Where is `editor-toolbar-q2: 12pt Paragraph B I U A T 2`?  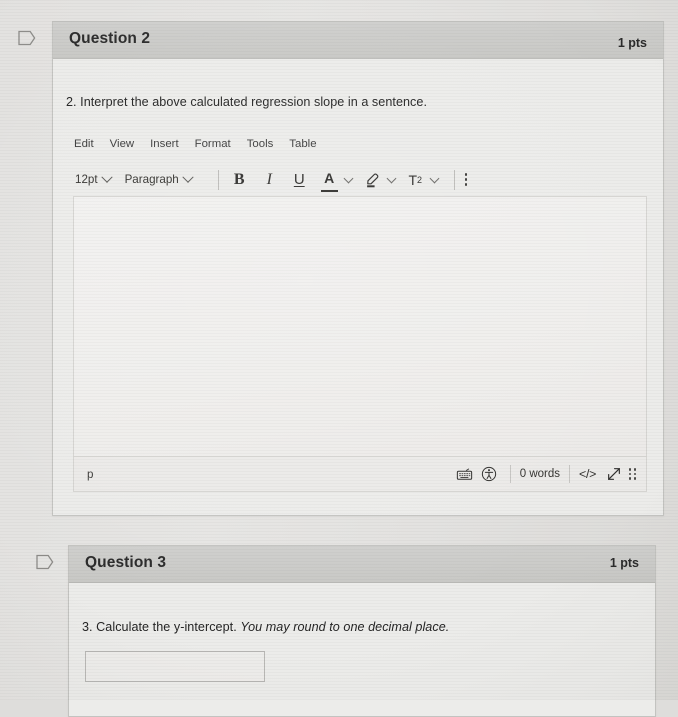
editor-toolbar-q2: 12pt Paragraph B I U A T 2 is located at coordinates (271, 179).